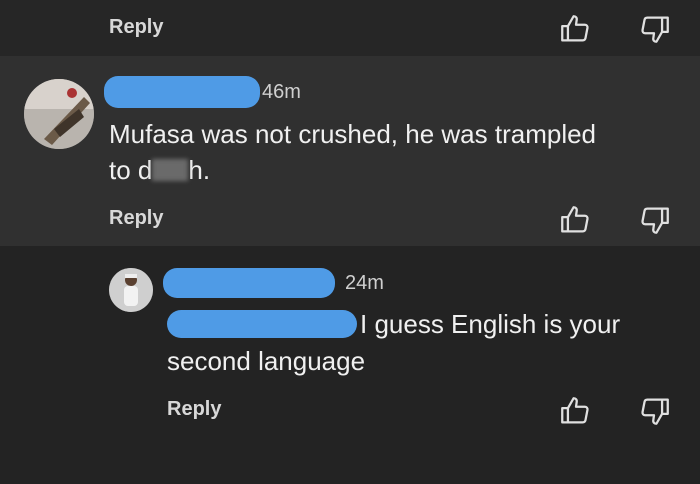 The width and height of the screenshot is (700, 484). Describe the element at coordinates (364, 283) in the screenshot. I see `comment-timestamp: 24m` at that location.